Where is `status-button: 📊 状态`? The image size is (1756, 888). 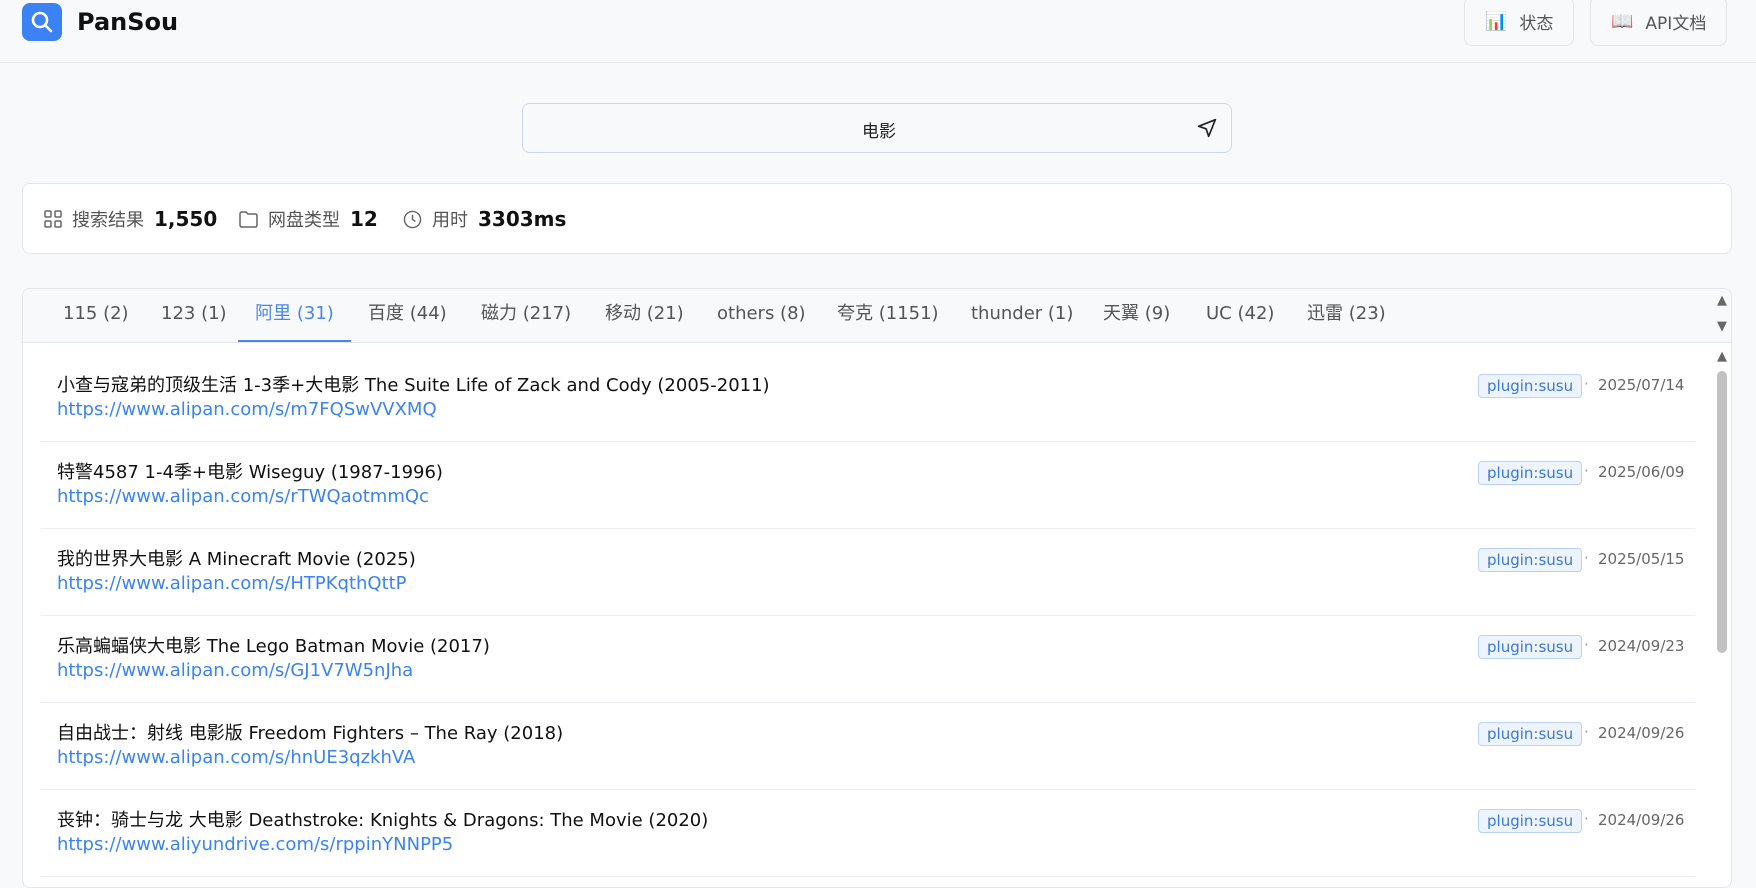 status-button: 📊 状态 is located at coordinates (1519, 23).